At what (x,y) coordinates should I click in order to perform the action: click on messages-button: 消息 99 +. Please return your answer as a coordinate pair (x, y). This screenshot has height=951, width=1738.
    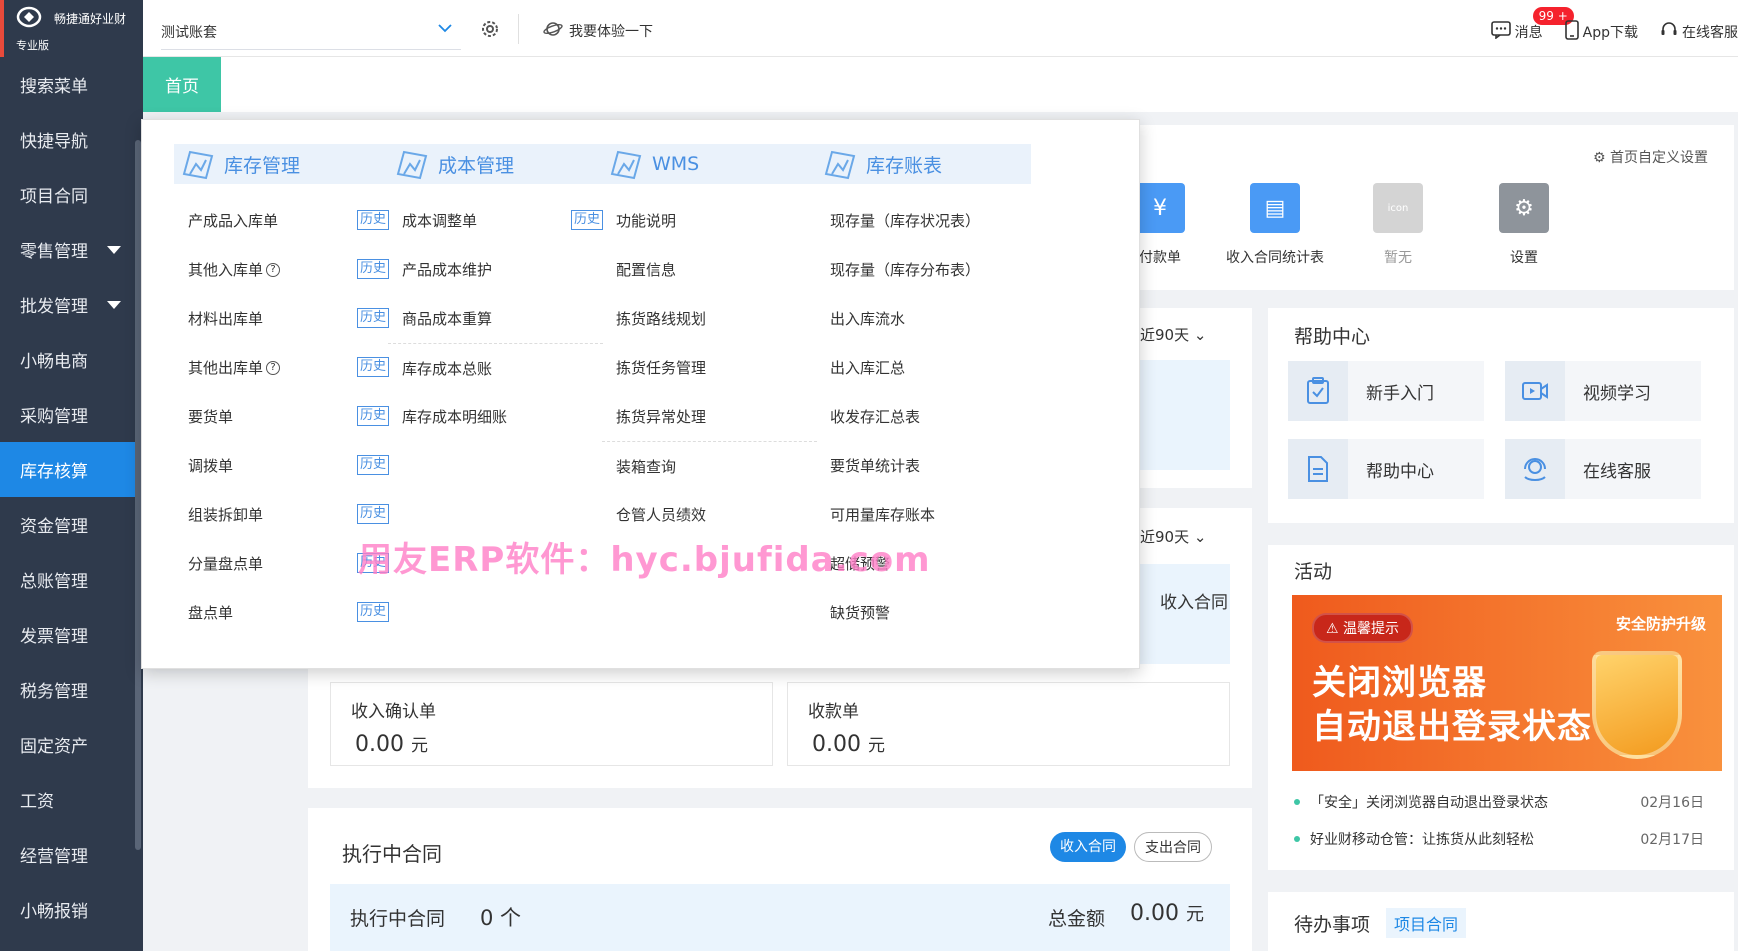
    Looking at the image, I should click on (1532, 25).